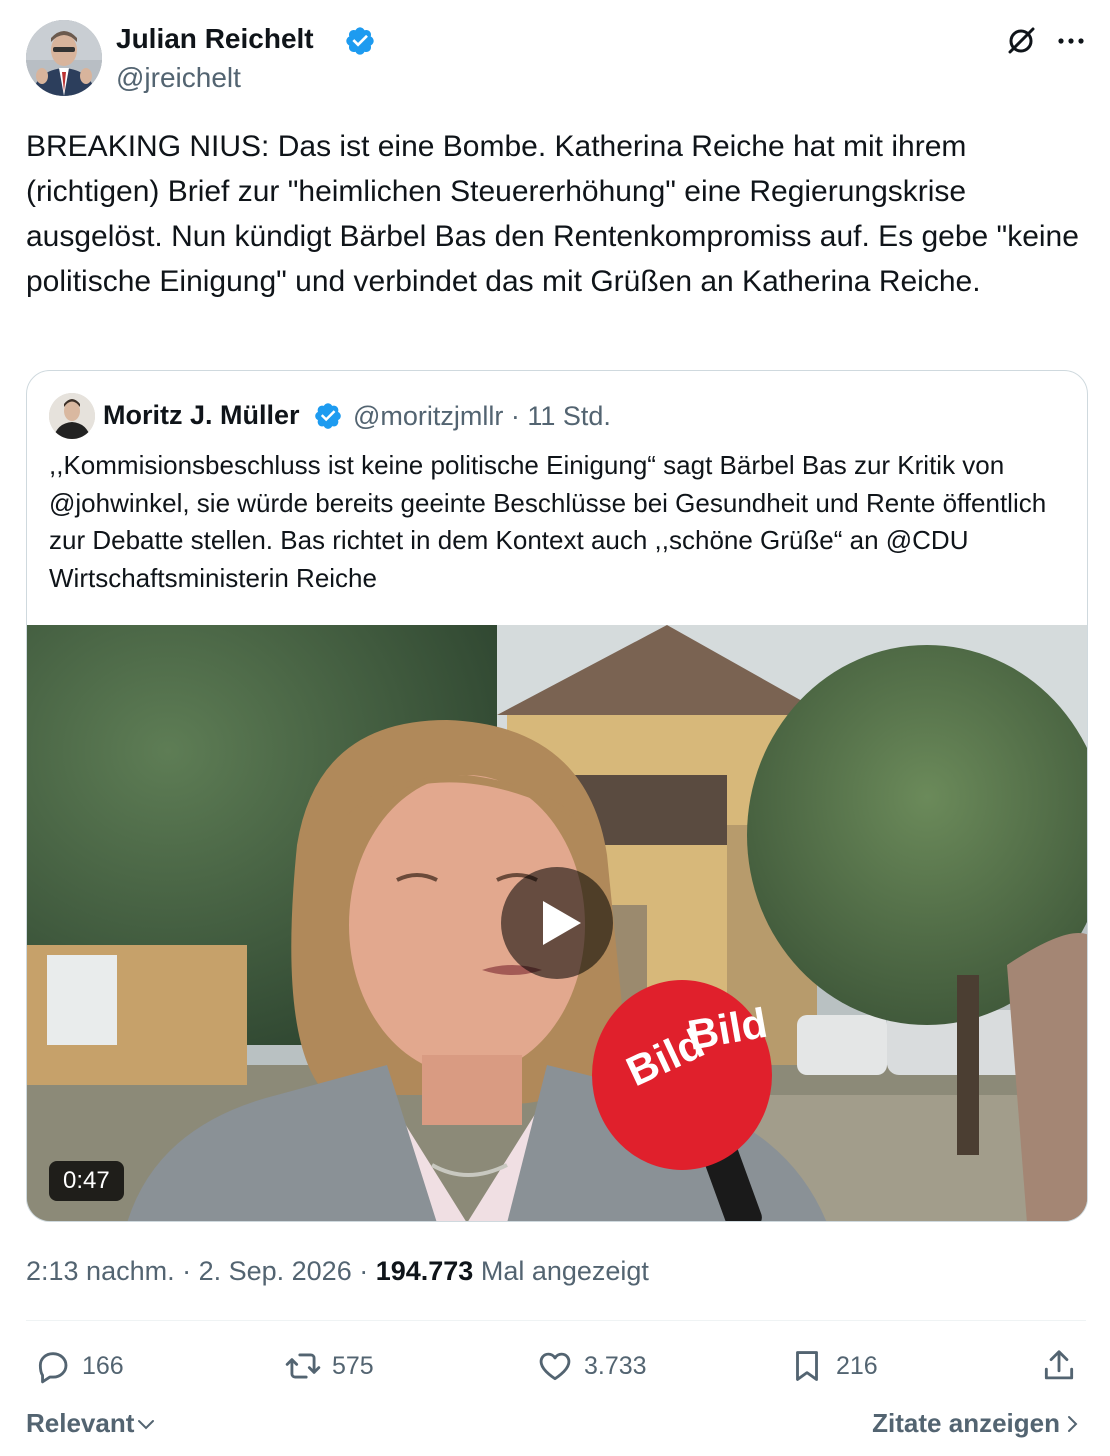 Image resolution: width=1110 pixels, height=1456 pixels. I want to click on share-icon, so click(1059, 1365).